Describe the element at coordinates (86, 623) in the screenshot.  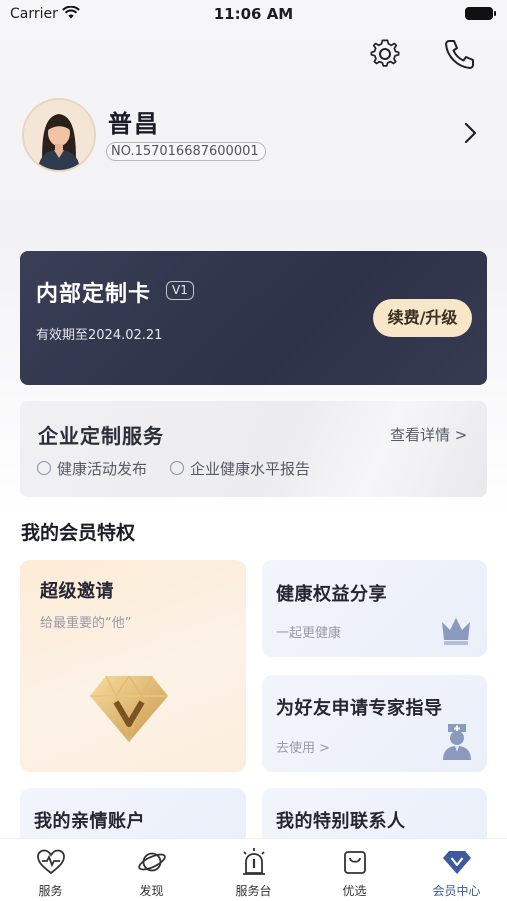
I see `tile-subtitle: 给最重要的“他”` at that location.